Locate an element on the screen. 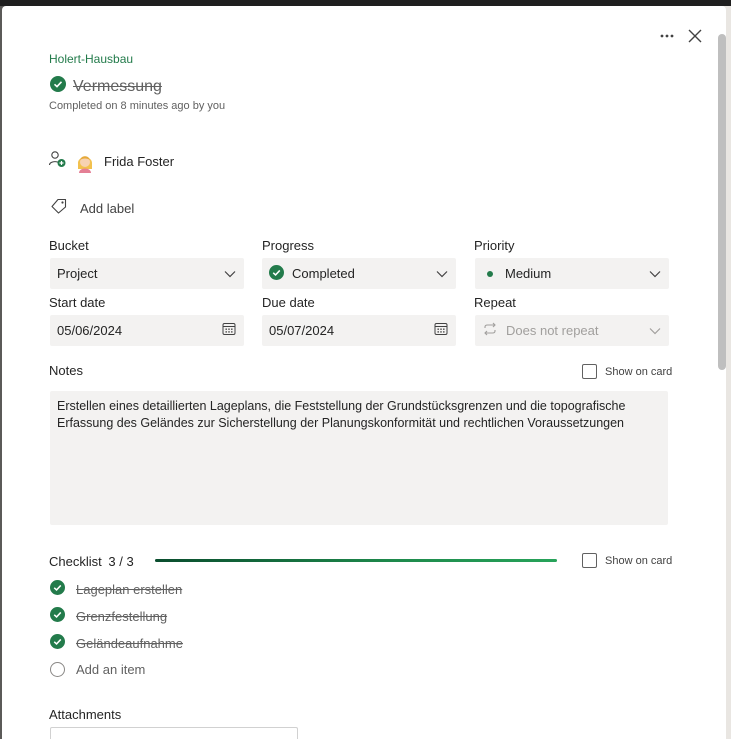  repeat-icon is located at coordinates (490, 330).